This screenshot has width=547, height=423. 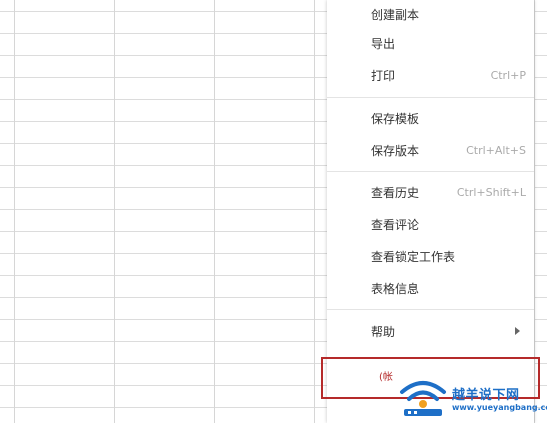 I want to click on menu-item-label: 查看评论, so click(x=395, y=224).